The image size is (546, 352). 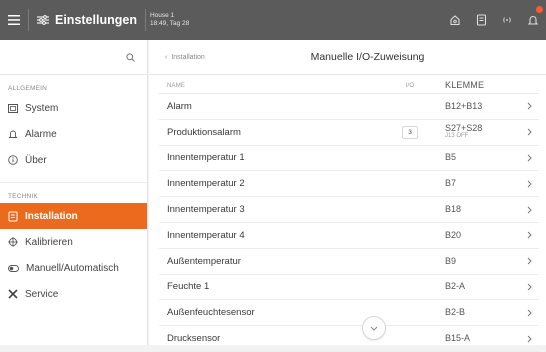 I want to click on chevron-down-icon, so click(x=374, y=328).